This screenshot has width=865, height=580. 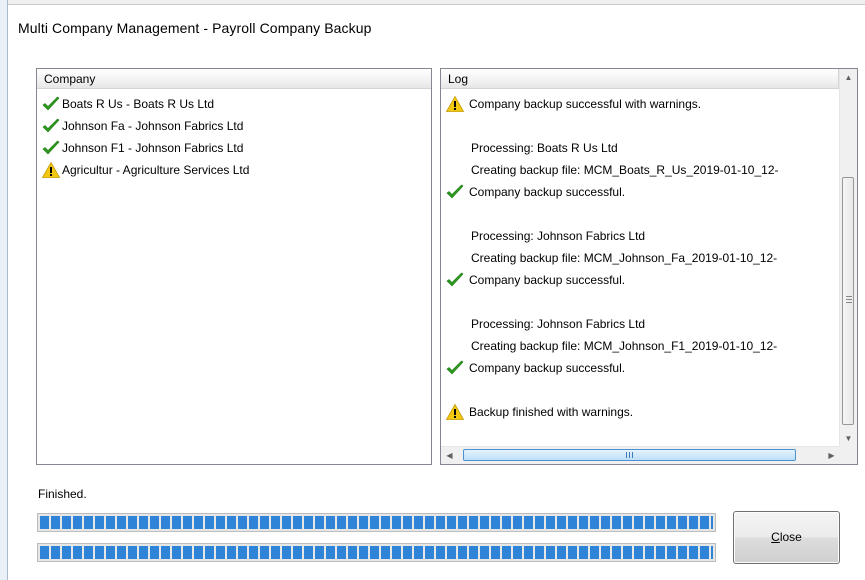 What do you see at coordinates (153, 148) in the screenshot?
I see `company-label: Johnson F1 - Johnson Fabrics Ltd` at bounding box center [153, 148].